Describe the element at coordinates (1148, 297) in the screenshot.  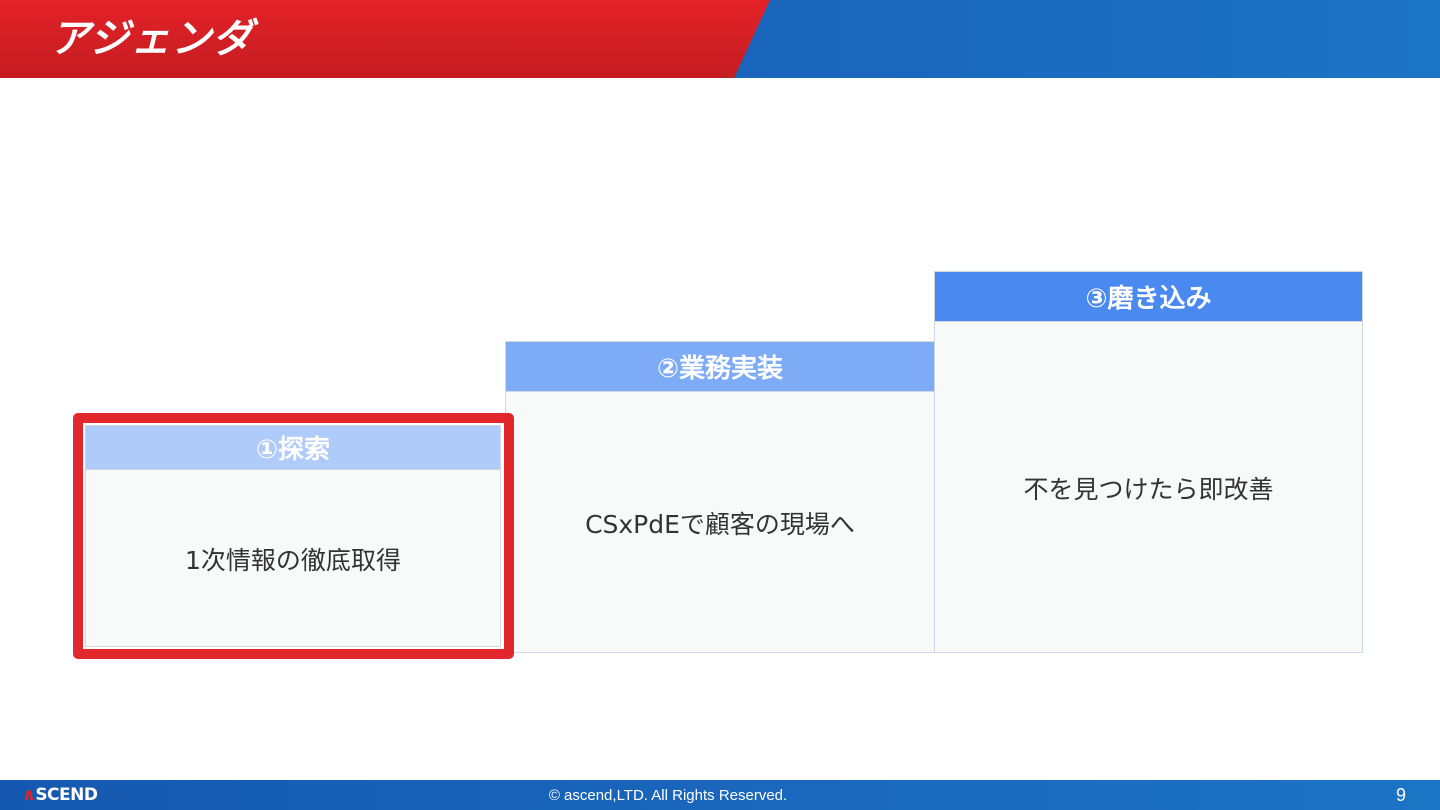
I see `step-refinement-title: ③磨き込み` at that location.